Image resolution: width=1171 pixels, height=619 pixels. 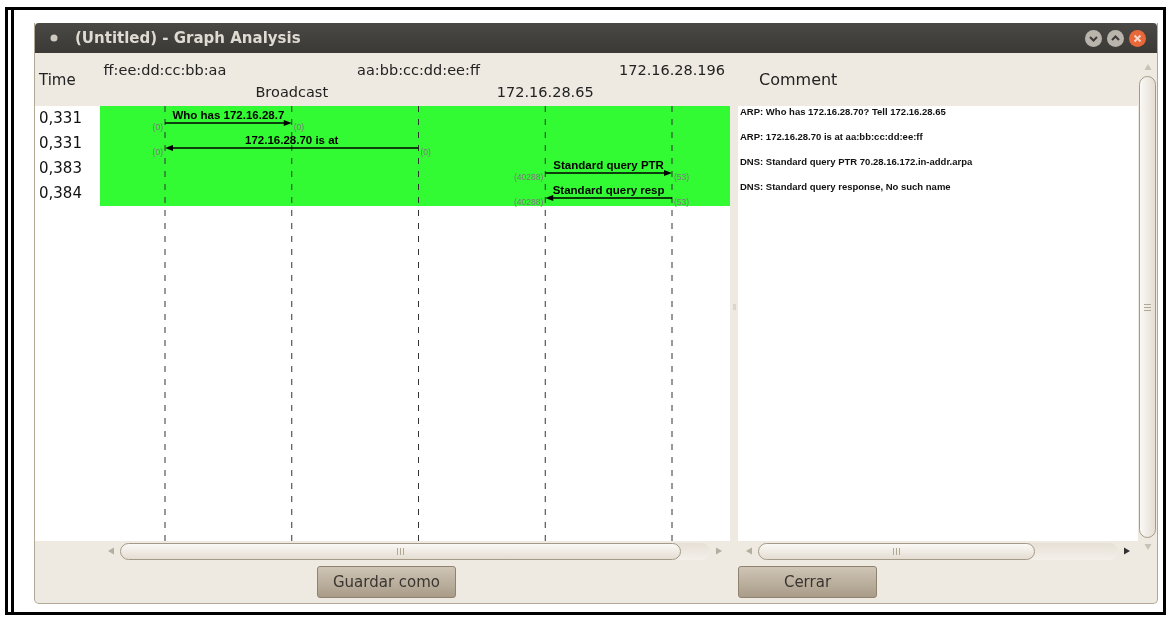 What do you see at coordinates (57, 80) in the screenshot?
I see `time-column-header: Time` at bounding box center [57, 80].